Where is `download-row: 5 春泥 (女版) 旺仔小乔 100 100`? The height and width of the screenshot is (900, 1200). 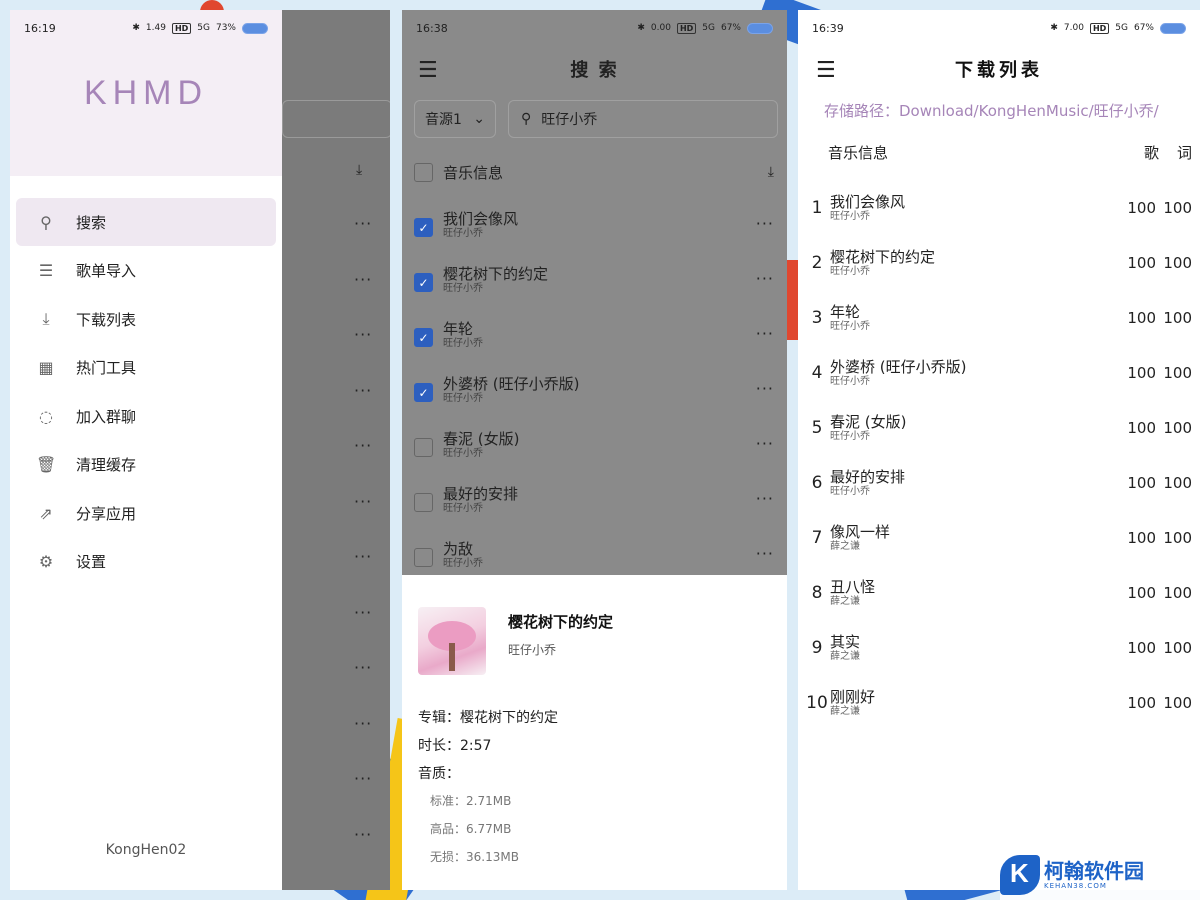 download-row: 5 春泥 (女版) 旺仔小乔 100 100 is located at coordinates (999, 428).